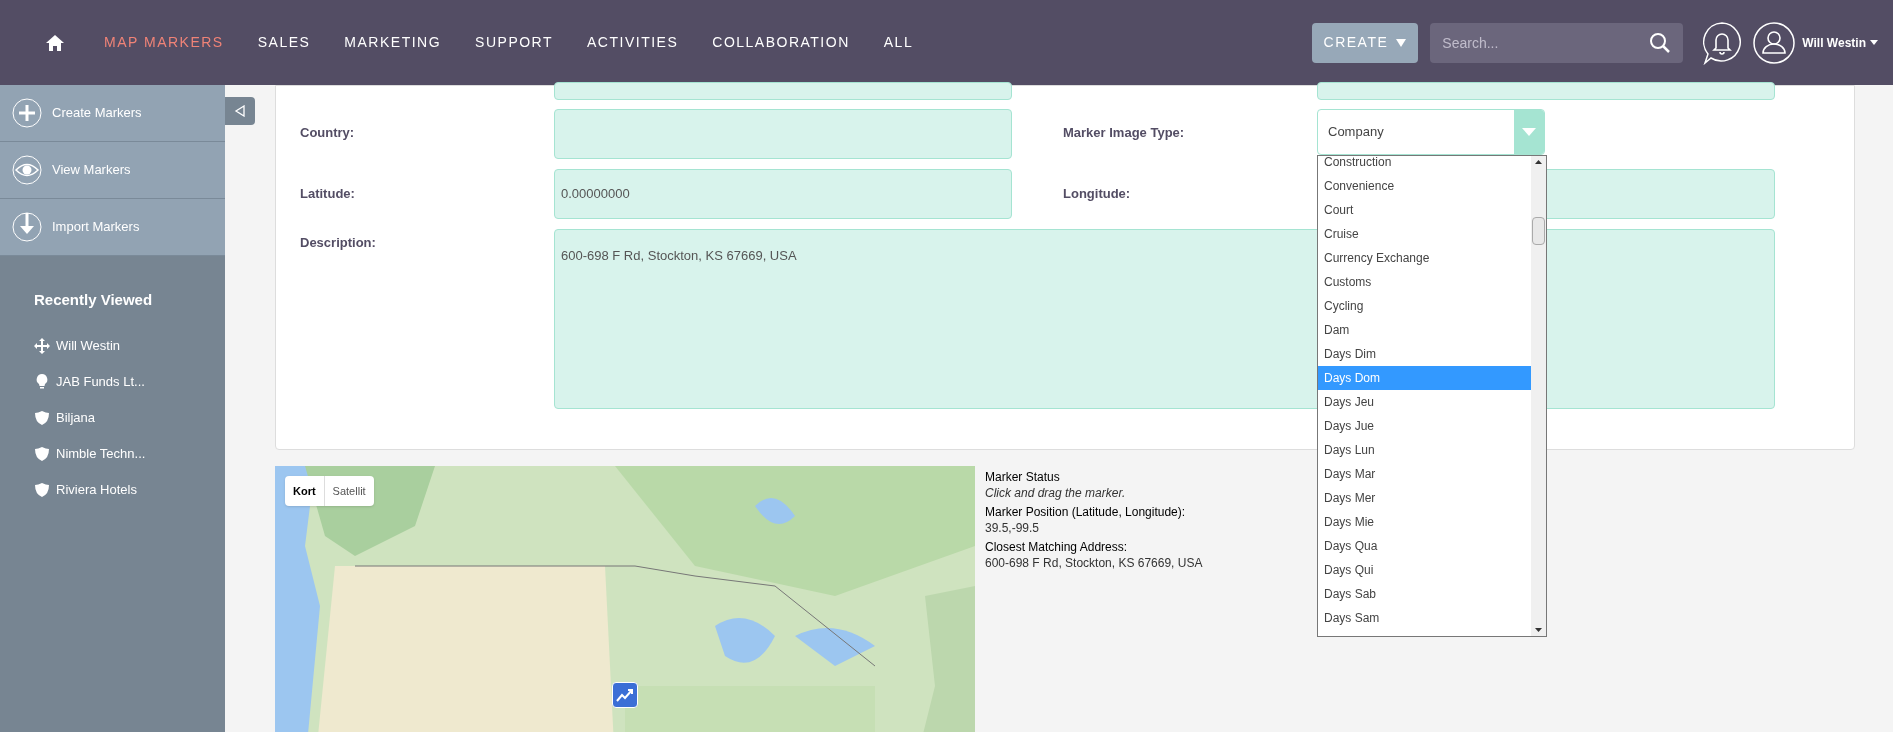  I want to click on section-heading: Recently Viewed, so click(93, 300).